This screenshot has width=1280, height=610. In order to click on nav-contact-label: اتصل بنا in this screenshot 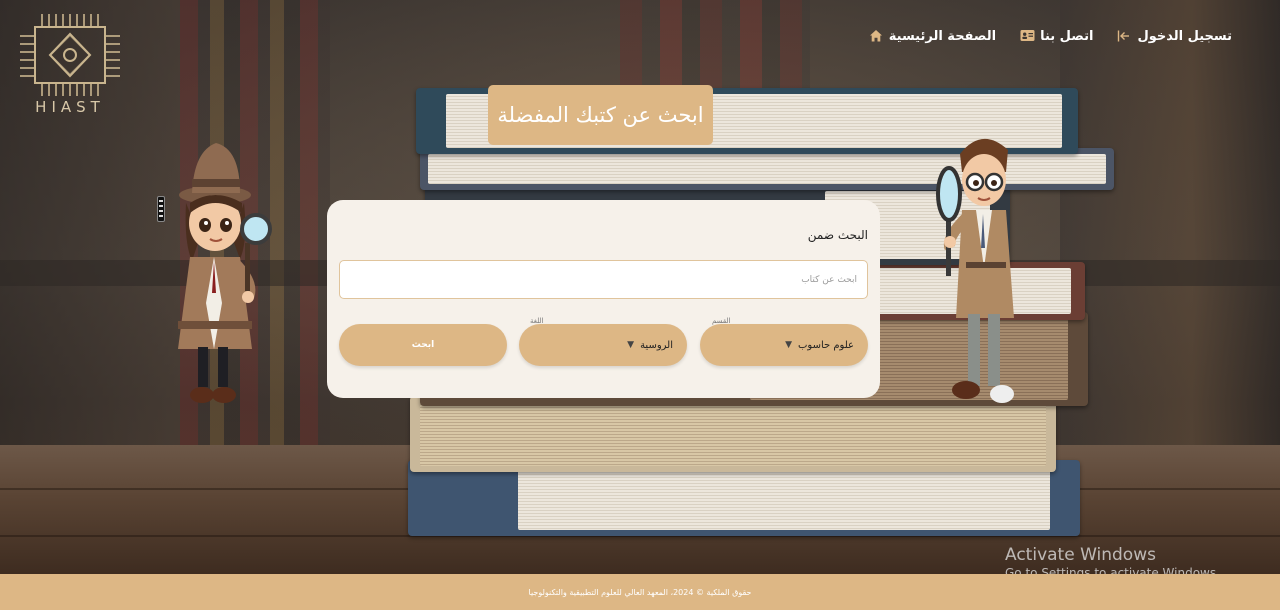, I will do `click(1067, 36)`.